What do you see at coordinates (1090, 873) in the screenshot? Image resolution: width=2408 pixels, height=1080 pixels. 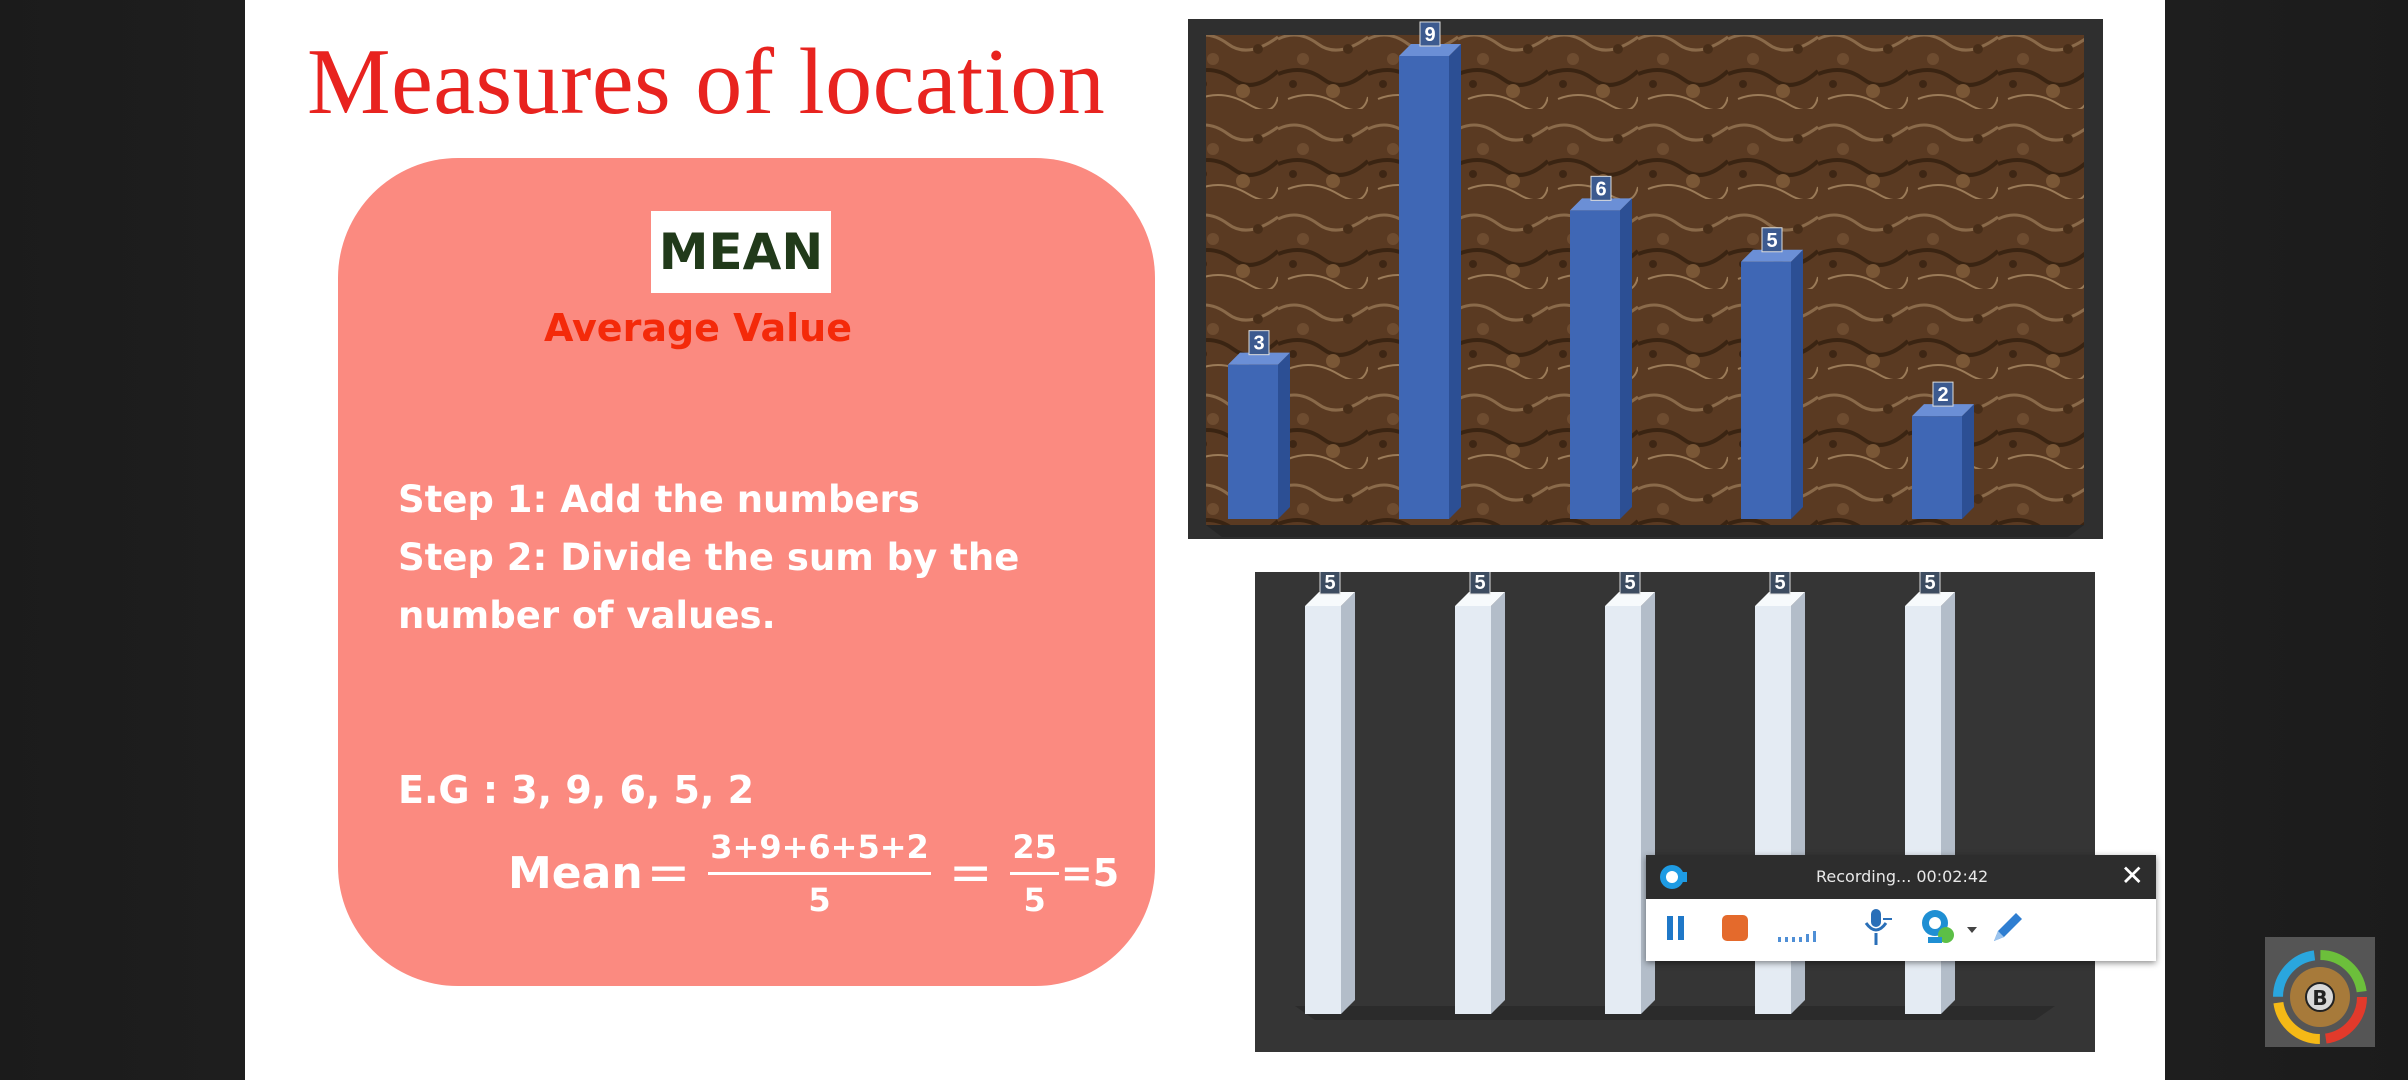 I see `formula-result: =5` at bounding box center [1090, 873].